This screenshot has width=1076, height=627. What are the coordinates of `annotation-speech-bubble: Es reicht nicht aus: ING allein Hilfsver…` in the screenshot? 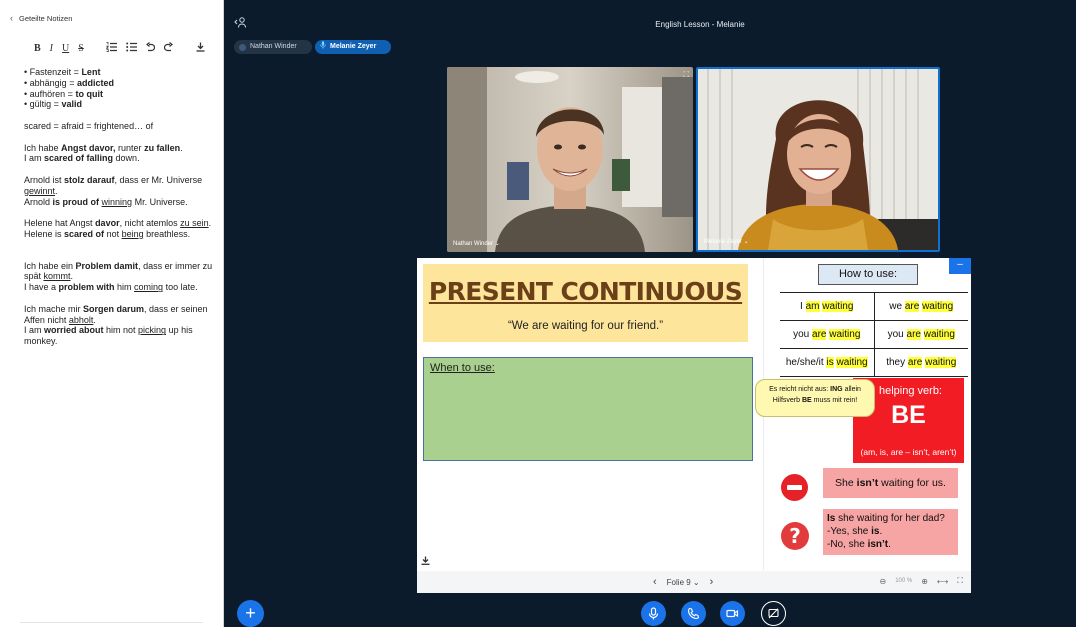 It's located at (815, 398).